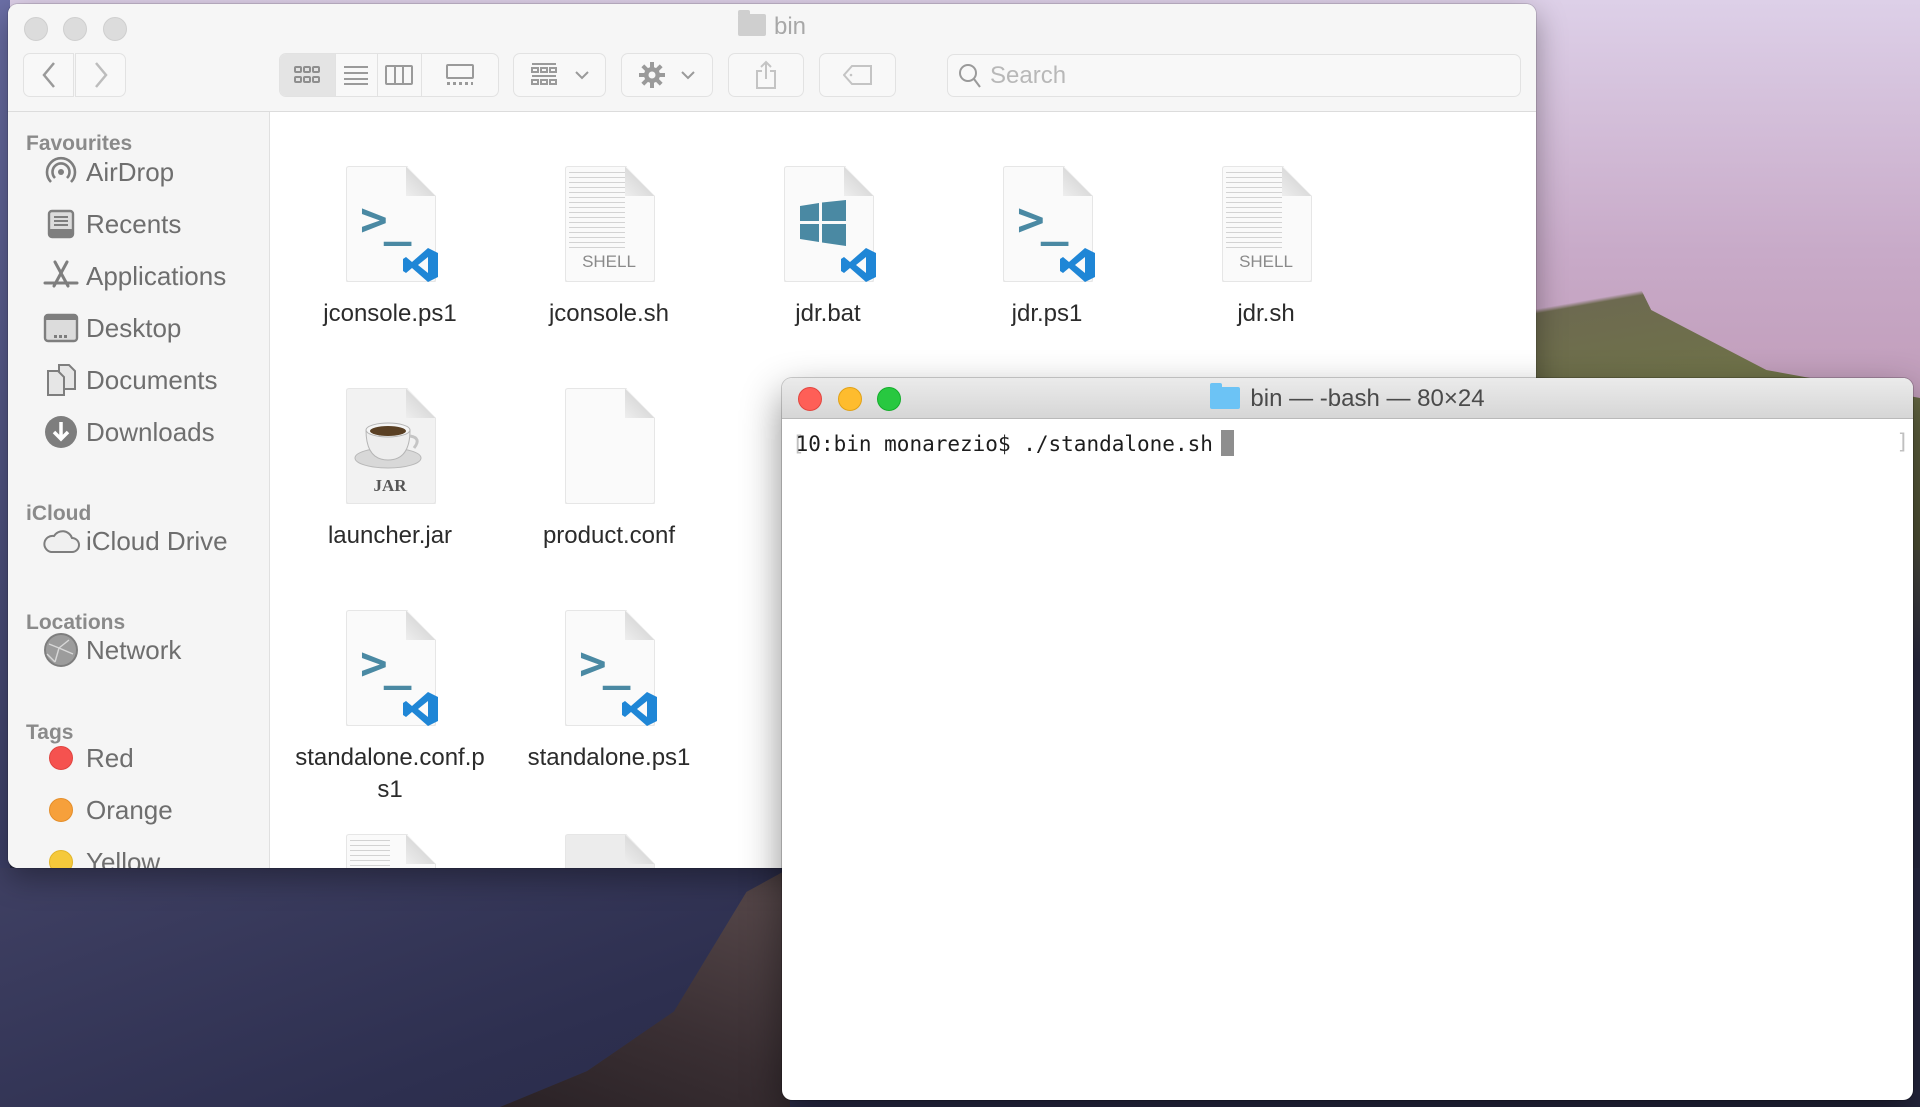 Image resolution: width=1920 pixels, height=1107 pixels. I want to click on sidebar-item-documents: Documents, so click(130, 380).